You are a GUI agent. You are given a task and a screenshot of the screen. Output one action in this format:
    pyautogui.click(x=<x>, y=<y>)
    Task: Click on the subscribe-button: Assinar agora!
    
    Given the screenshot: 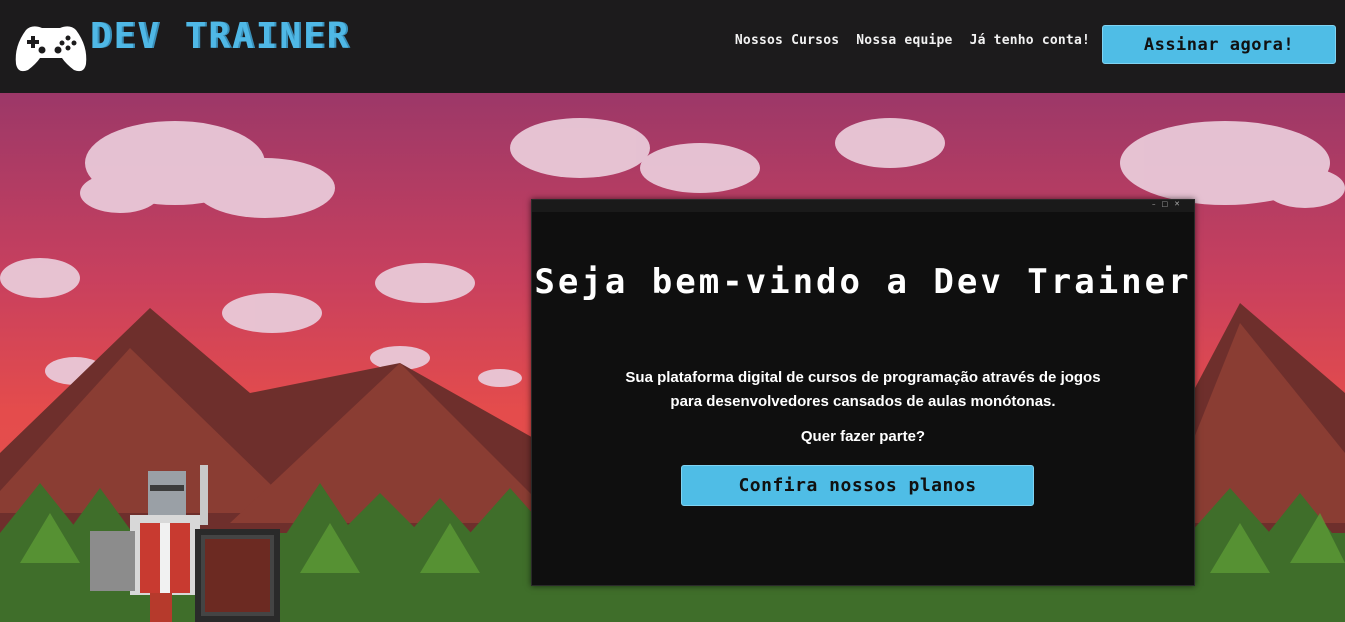 What is the action you would take?
    pyautogui.click(x=1219, y=44)
    